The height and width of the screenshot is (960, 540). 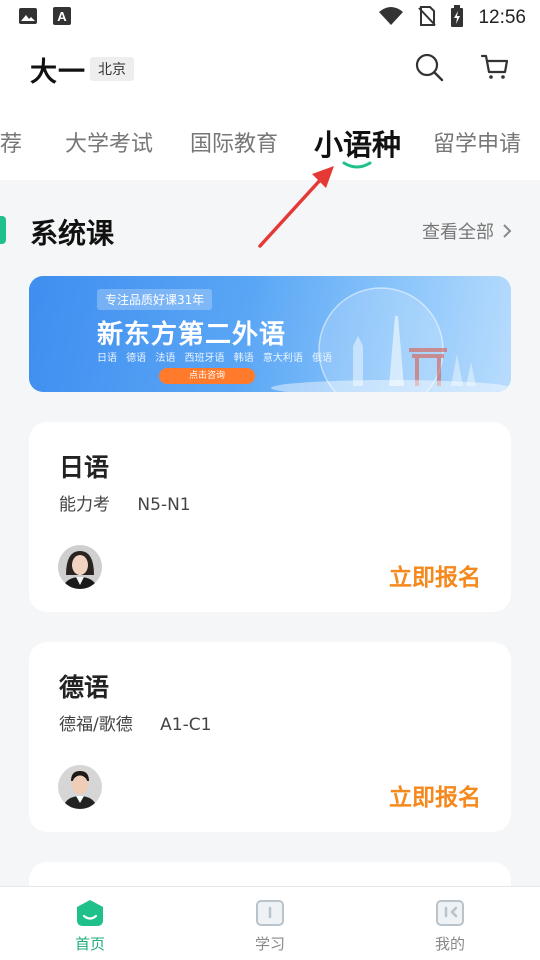 I want to click on nav-study: 学习, so click(x=270, y=923).